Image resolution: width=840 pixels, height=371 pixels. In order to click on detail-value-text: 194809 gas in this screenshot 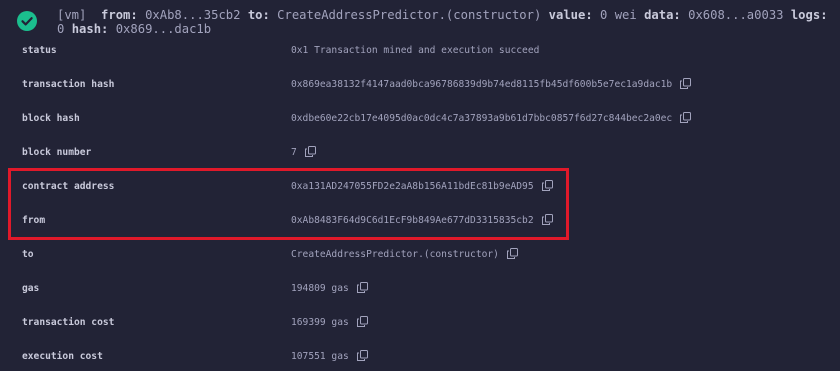, I will do `click(320, 288)`.